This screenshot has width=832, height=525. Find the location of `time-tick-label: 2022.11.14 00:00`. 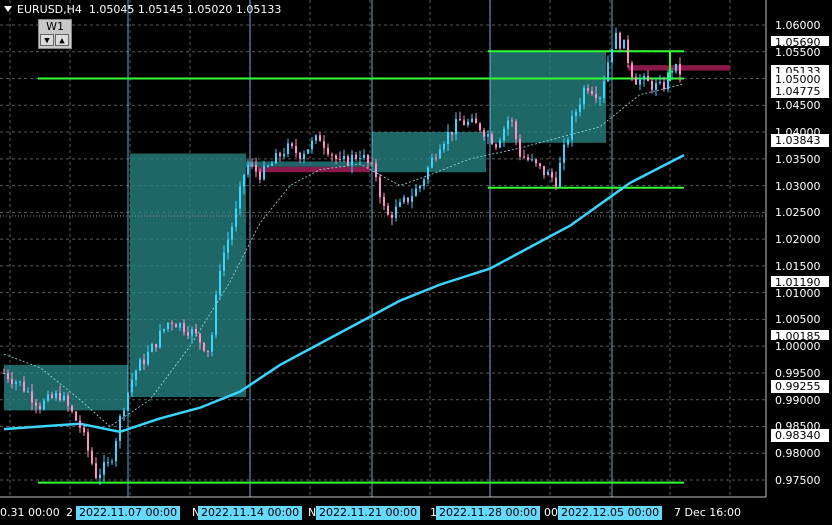

time-tick-label: 2022.11.14 00:00 is located at coordinates (250, 513).